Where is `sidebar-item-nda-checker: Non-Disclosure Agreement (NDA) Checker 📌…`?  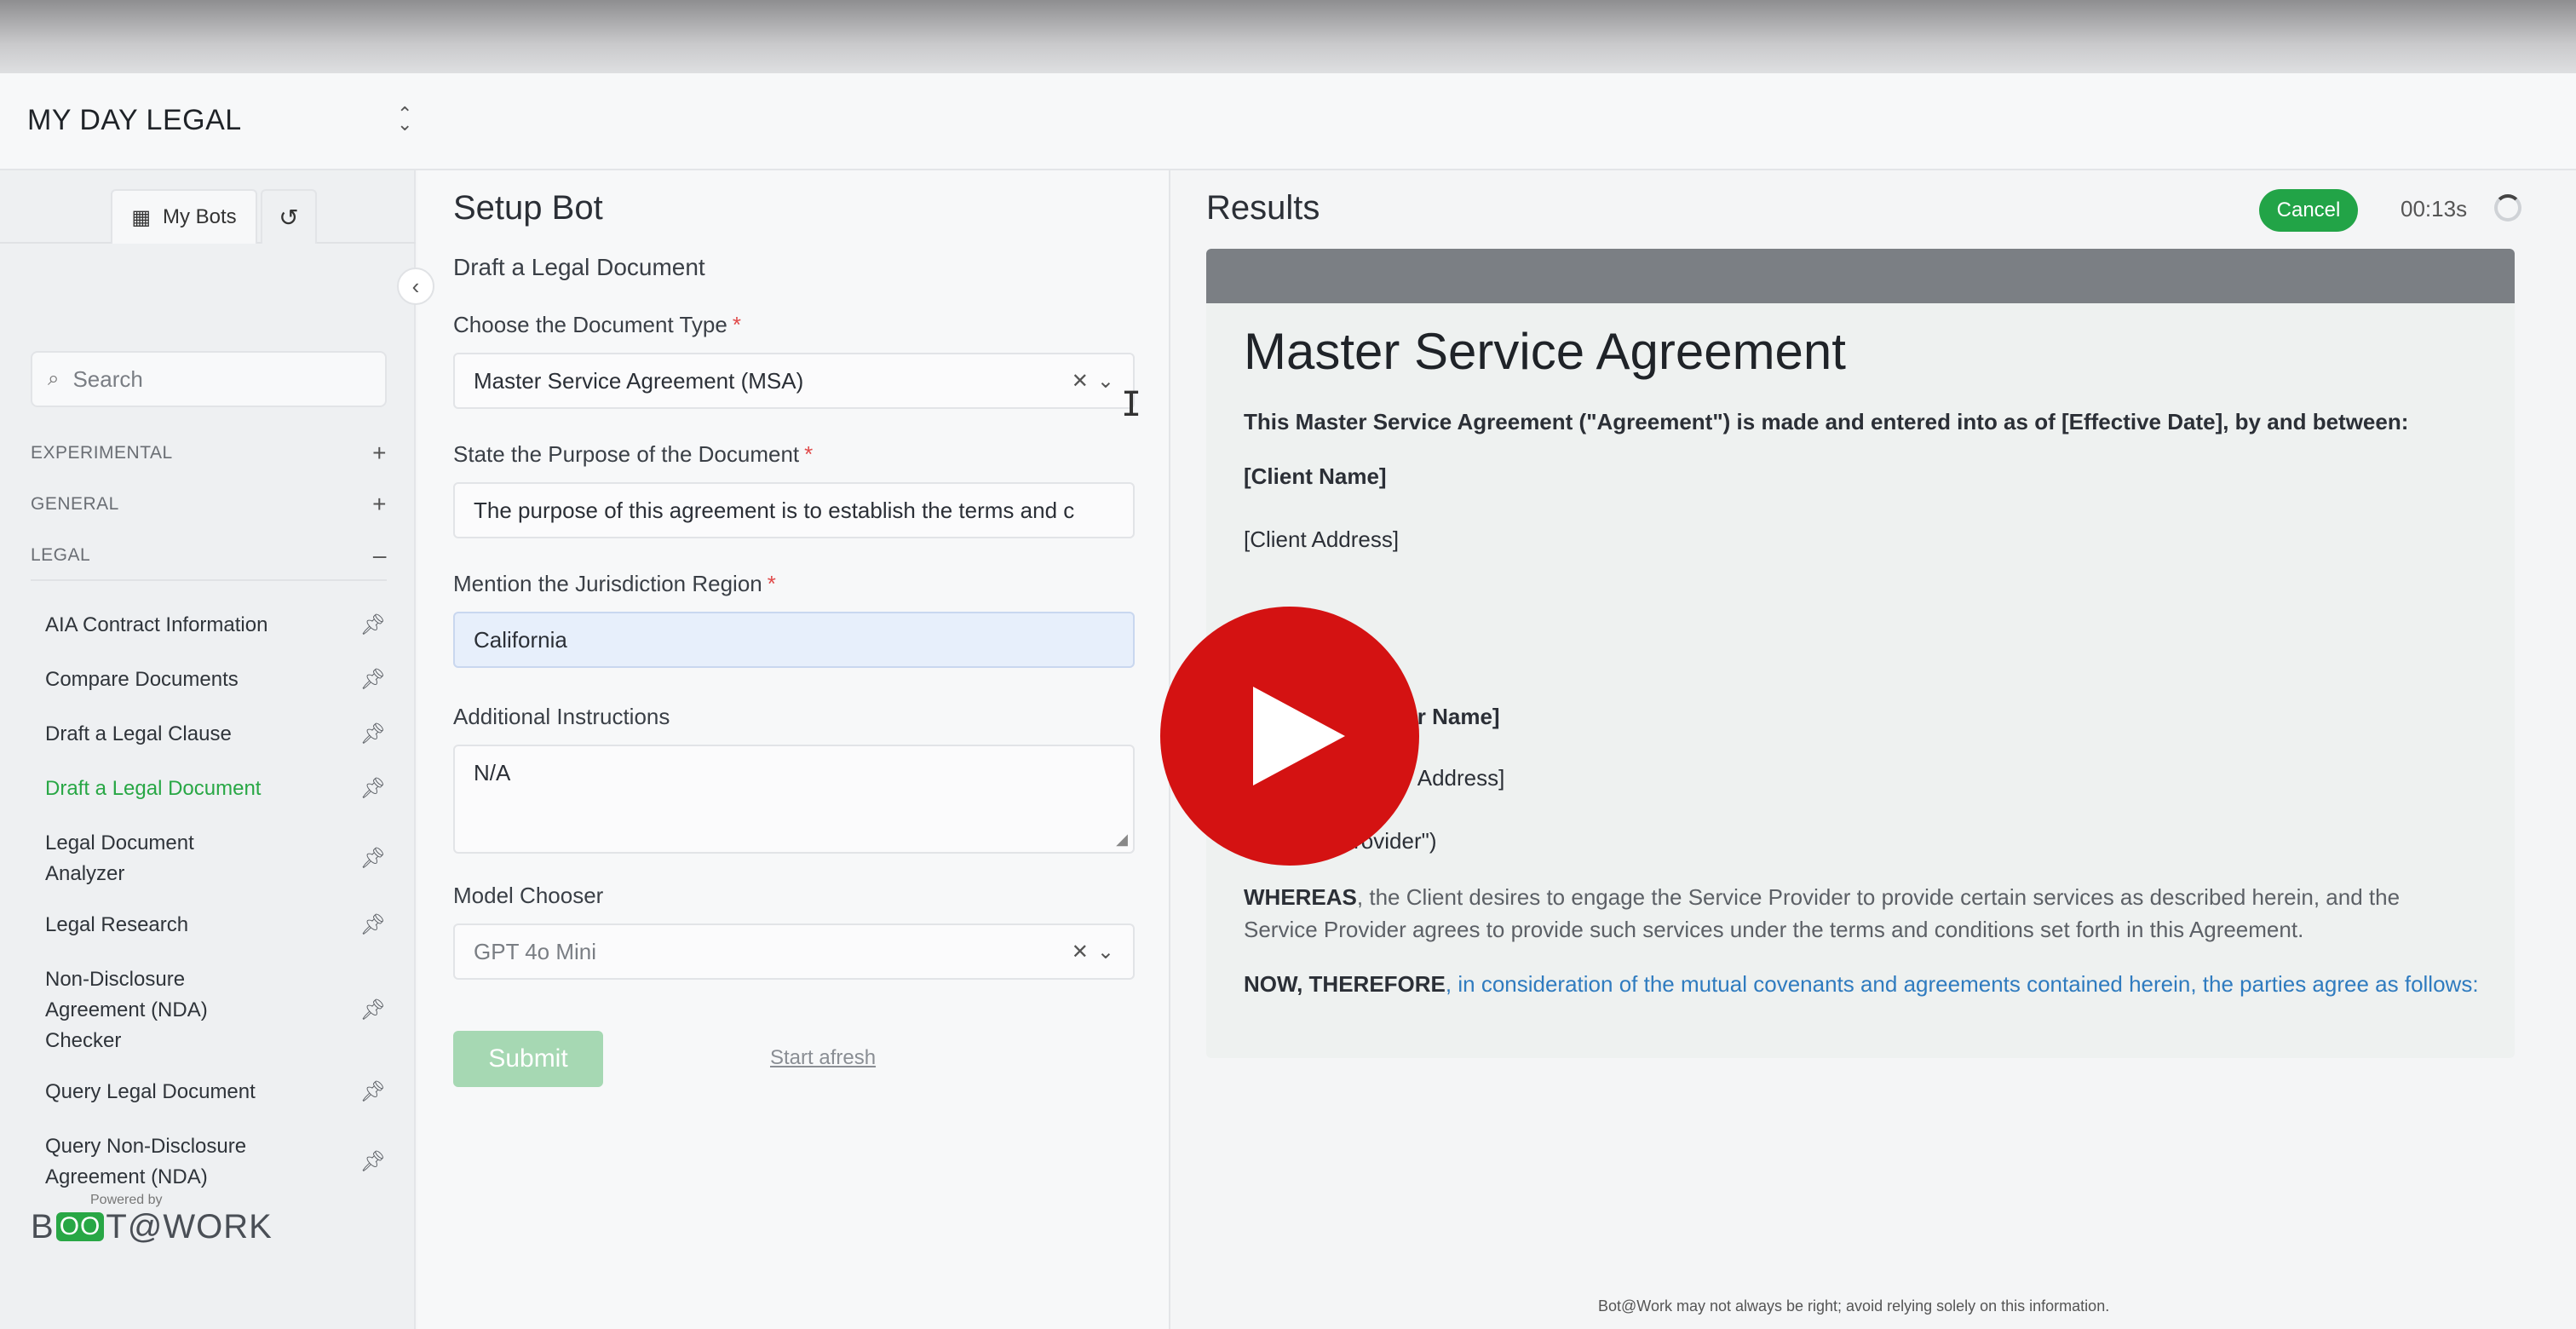
sidebar-item-nda-checker: Non-Disclosure Agreement (NDA) Checker 📌… is located at coordinates (216, 1010).